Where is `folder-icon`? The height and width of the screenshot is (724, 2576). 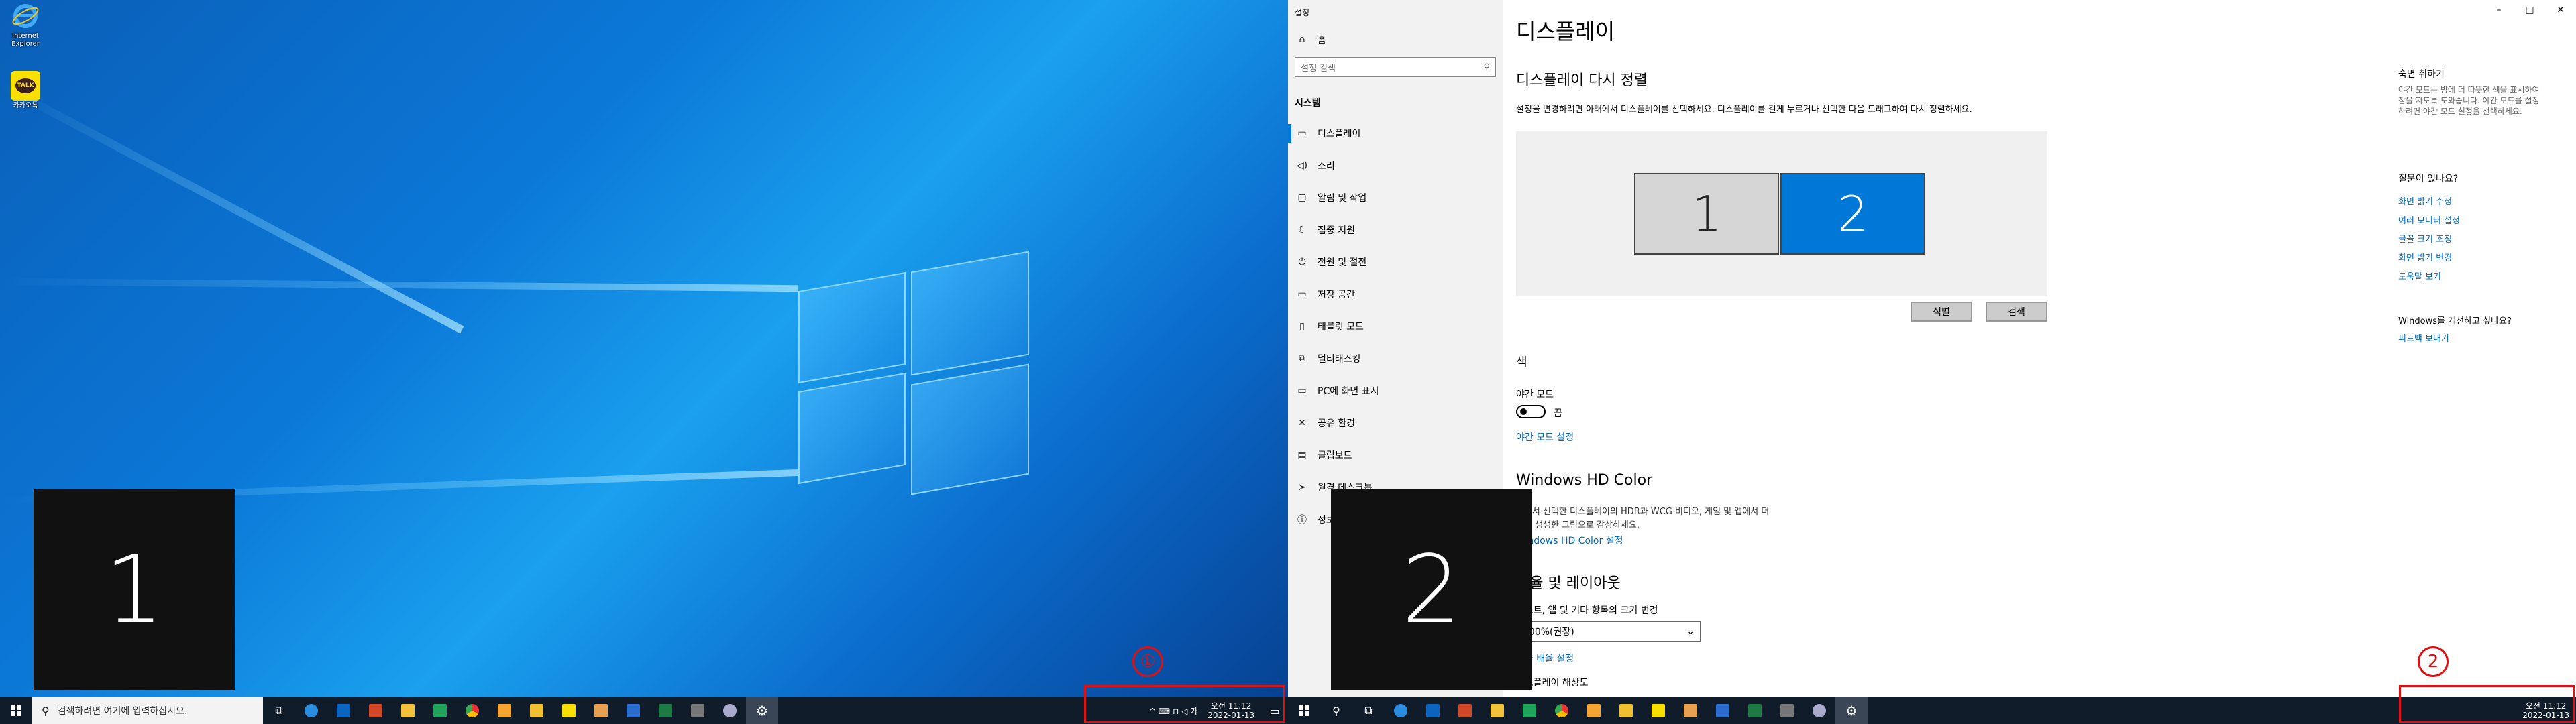
folder-icon is located at coordinates (408, 710).